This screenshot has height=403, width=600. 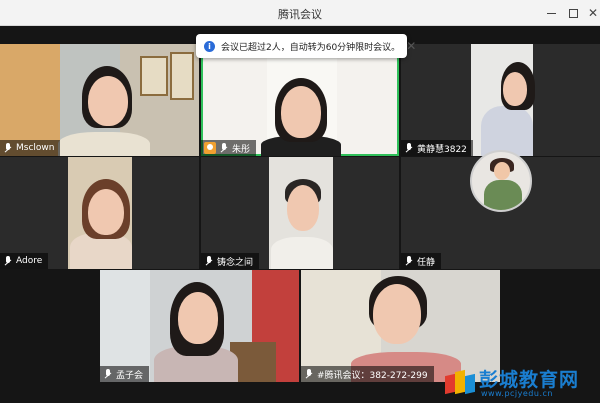 I want to click on participant-name: 朱彤, so click(x=241, y=149).